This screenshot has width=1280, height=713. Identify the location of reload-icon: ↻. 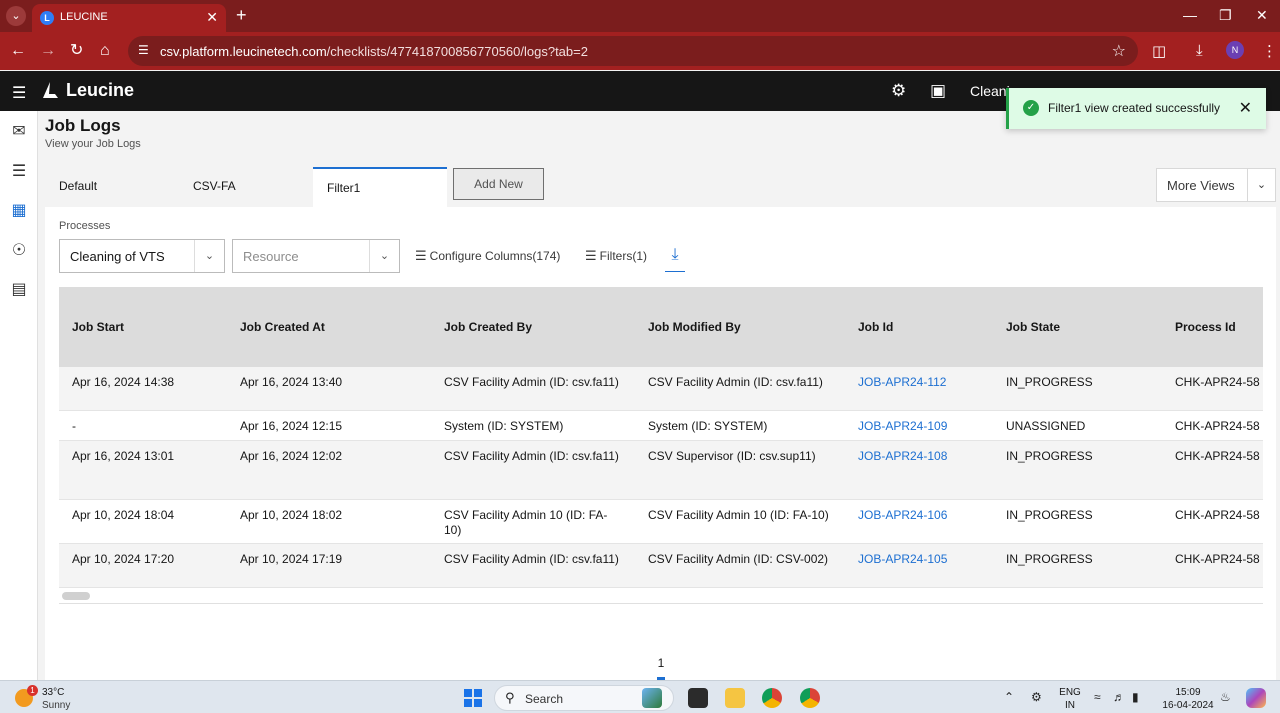
(76, 51).